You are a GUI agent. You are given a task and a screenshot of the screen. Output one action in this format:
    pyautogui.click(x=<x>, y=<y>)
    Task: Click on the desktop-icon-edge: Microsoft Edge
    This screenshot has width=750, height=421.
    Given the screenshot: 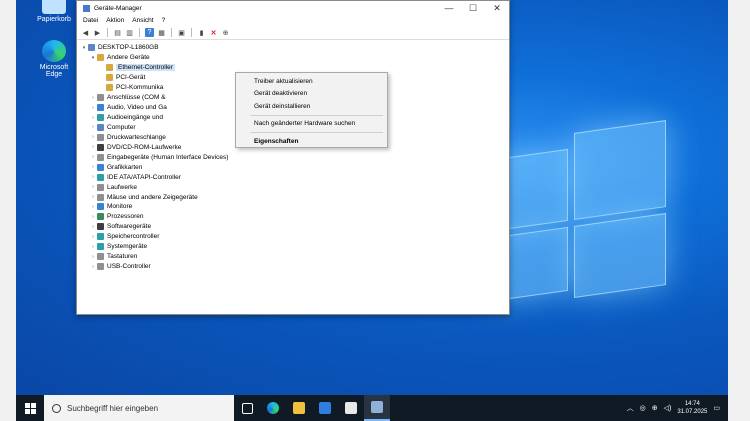 What is the action you would take?
    pyautogui.click(x=54, y=59)
    